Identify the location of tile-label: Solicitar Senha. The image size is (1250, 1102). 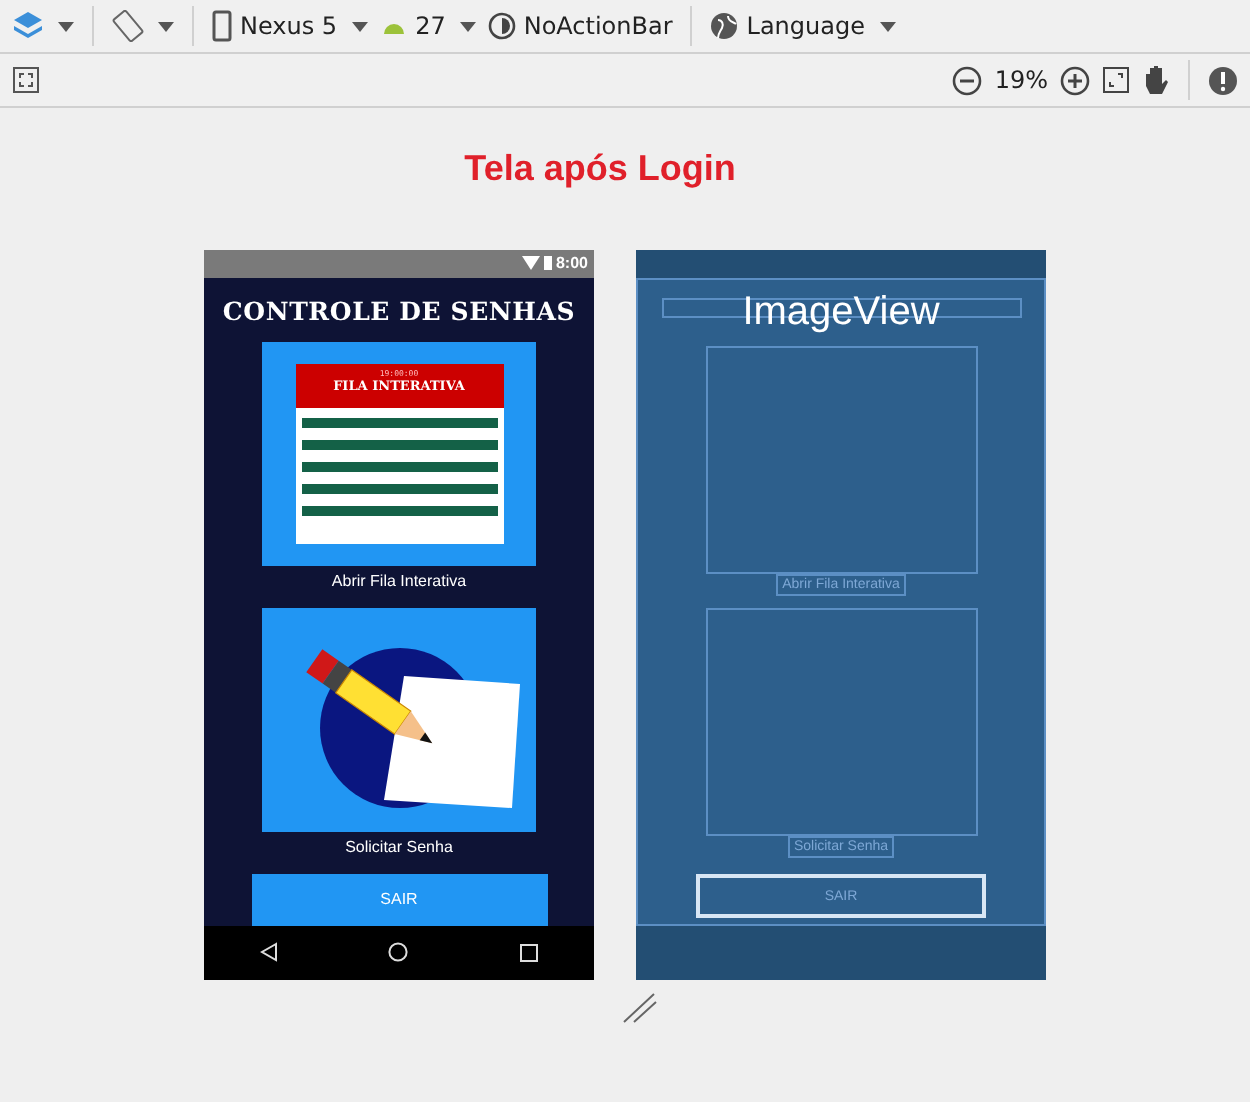
(399, 848).